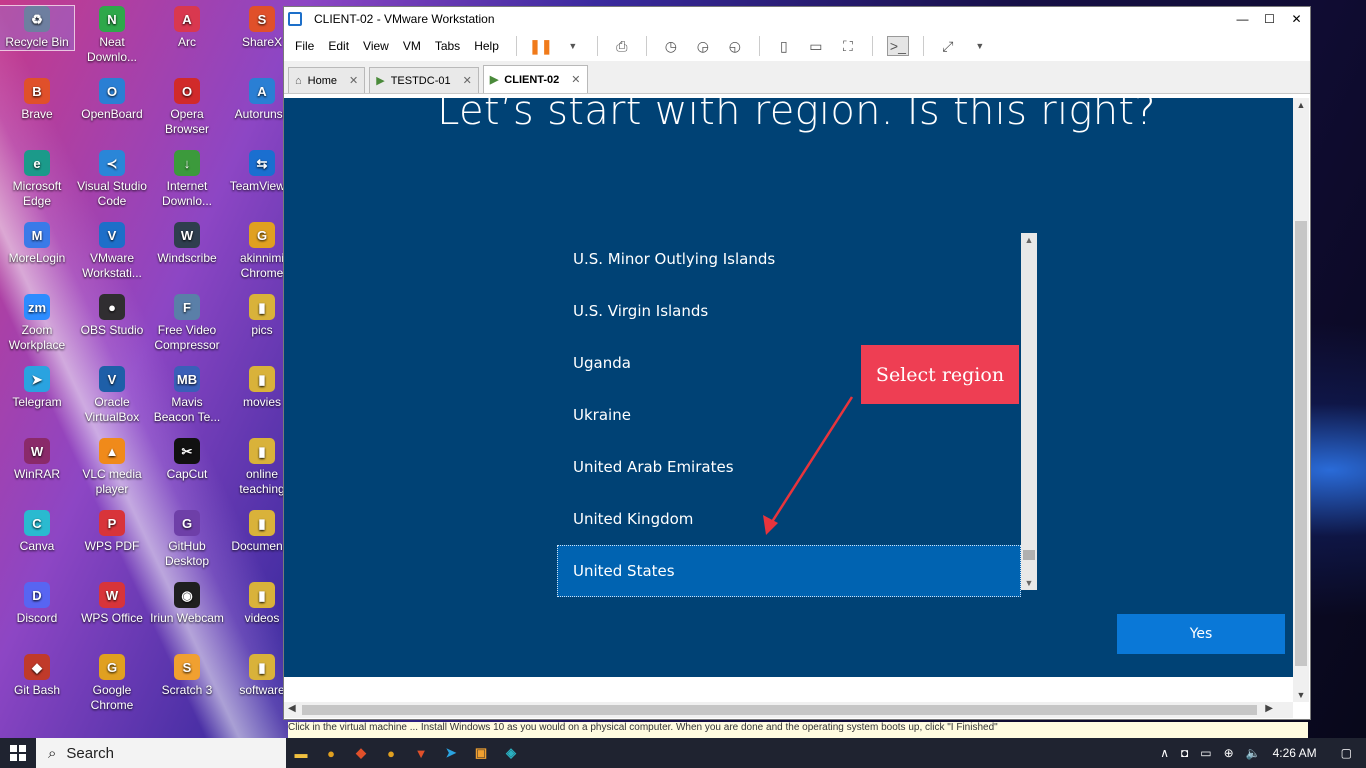 The width and height of the screenshot is (1366, 768). What do you see at coordinates (112, 467) in the screenshot?
I see `desktop-icon: ▲ VLC media player` at bounding box center [112, 467].